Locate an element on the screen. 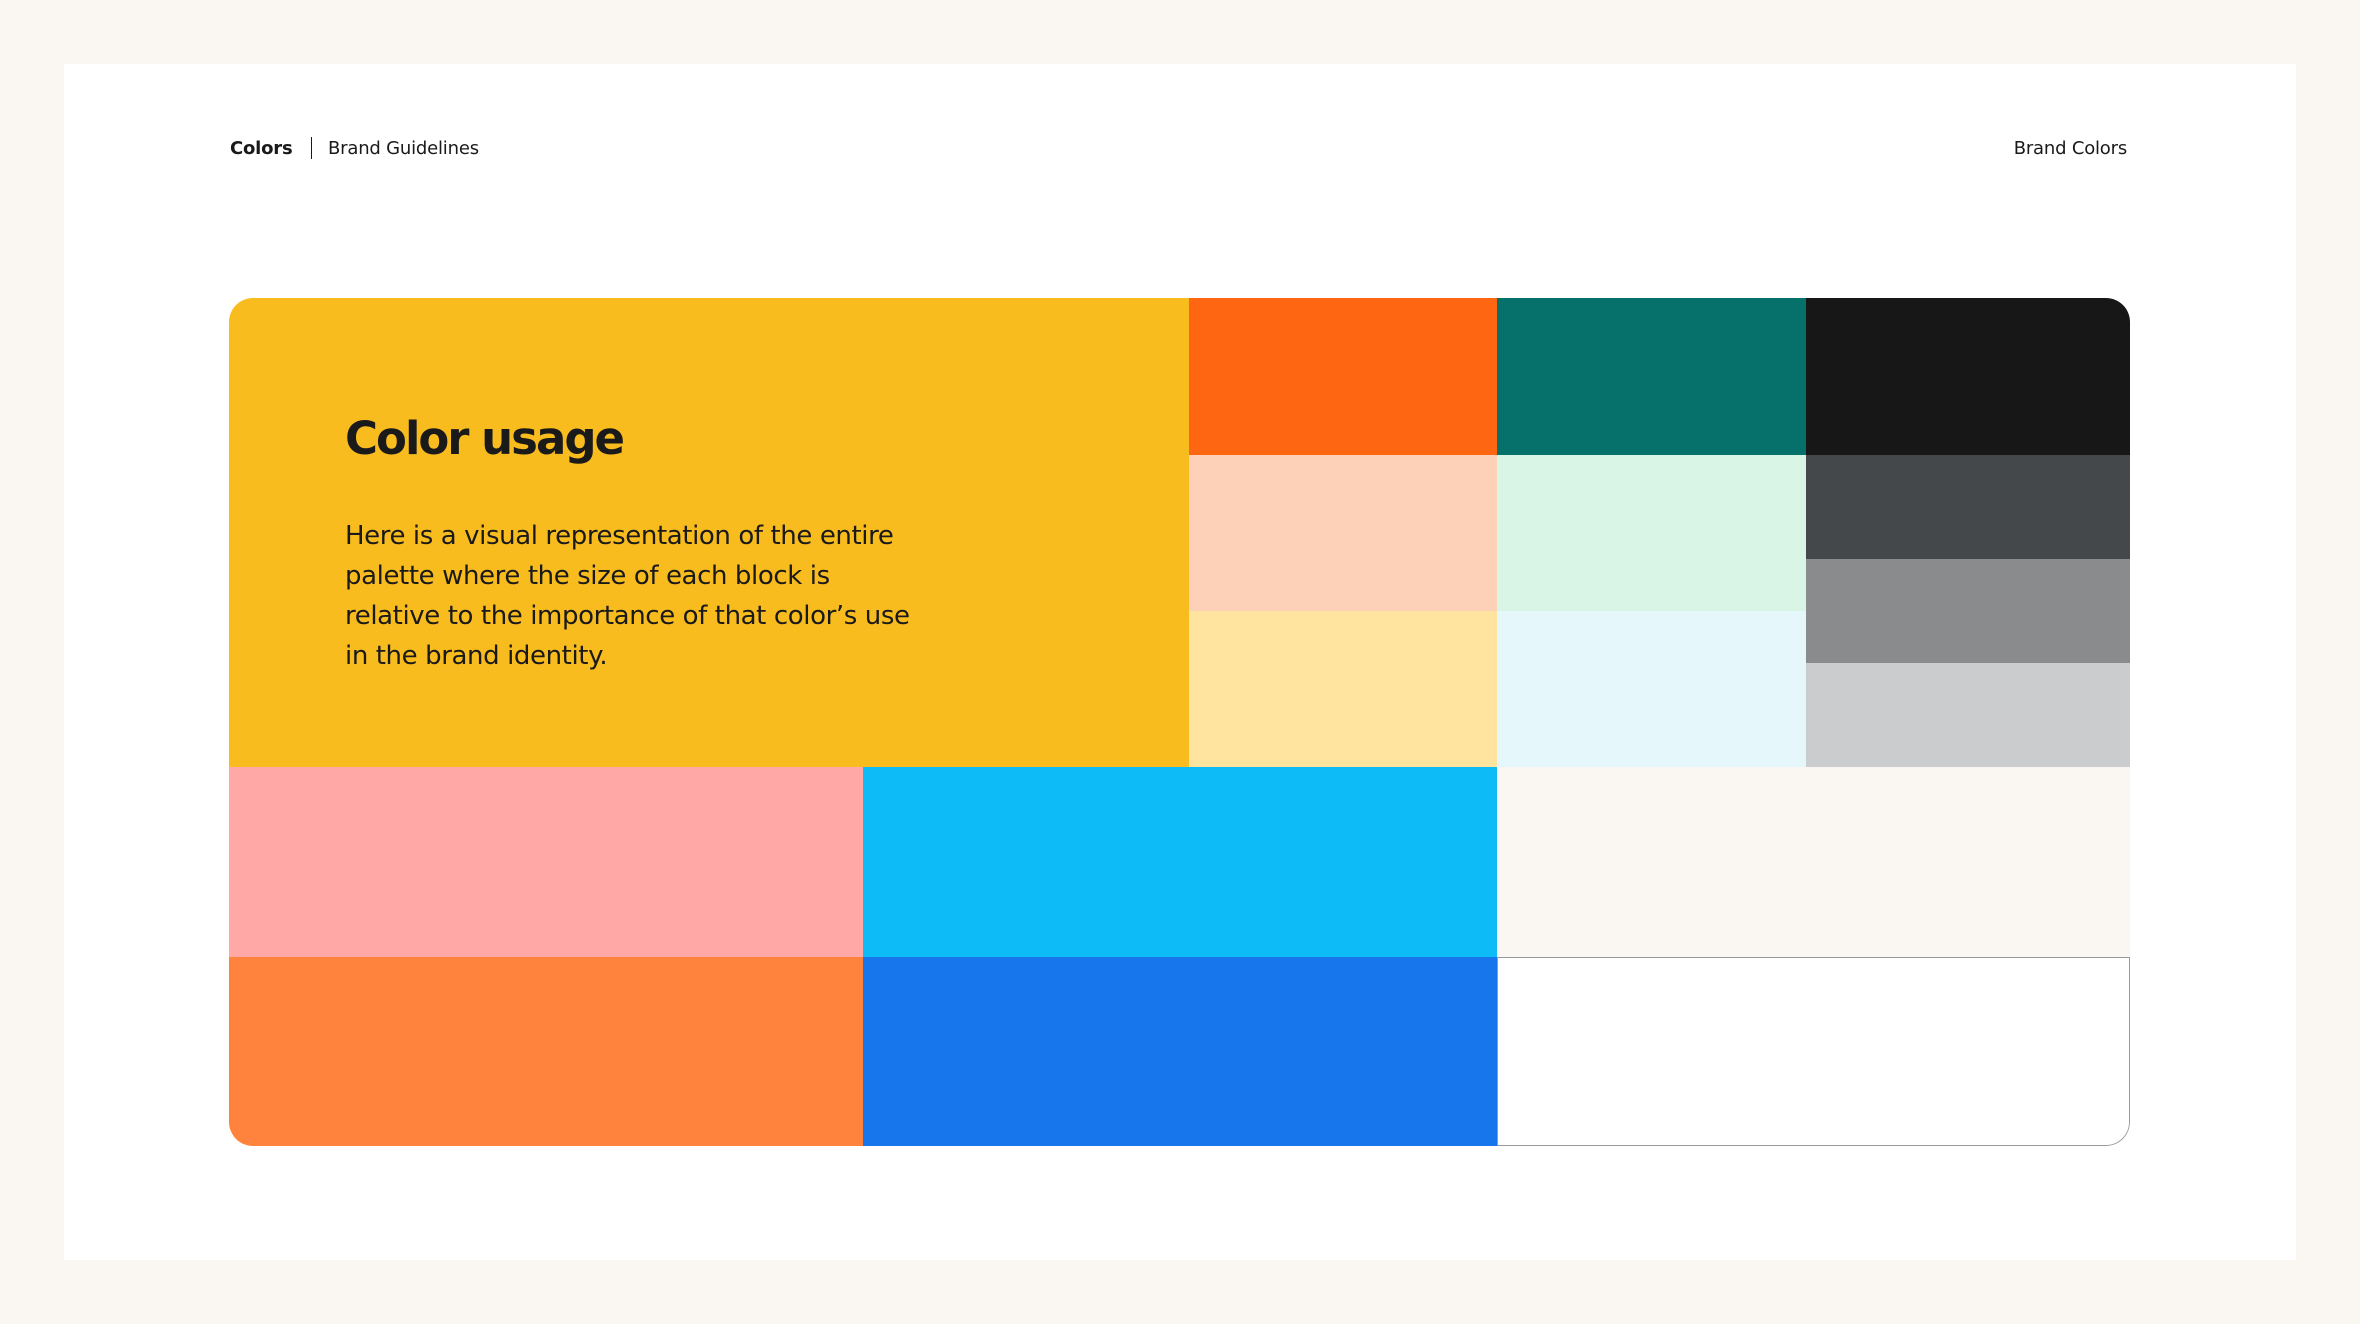 This screenshot has height=1324, width=2360. swatch-blue is located at coordinates (1180, 1051).